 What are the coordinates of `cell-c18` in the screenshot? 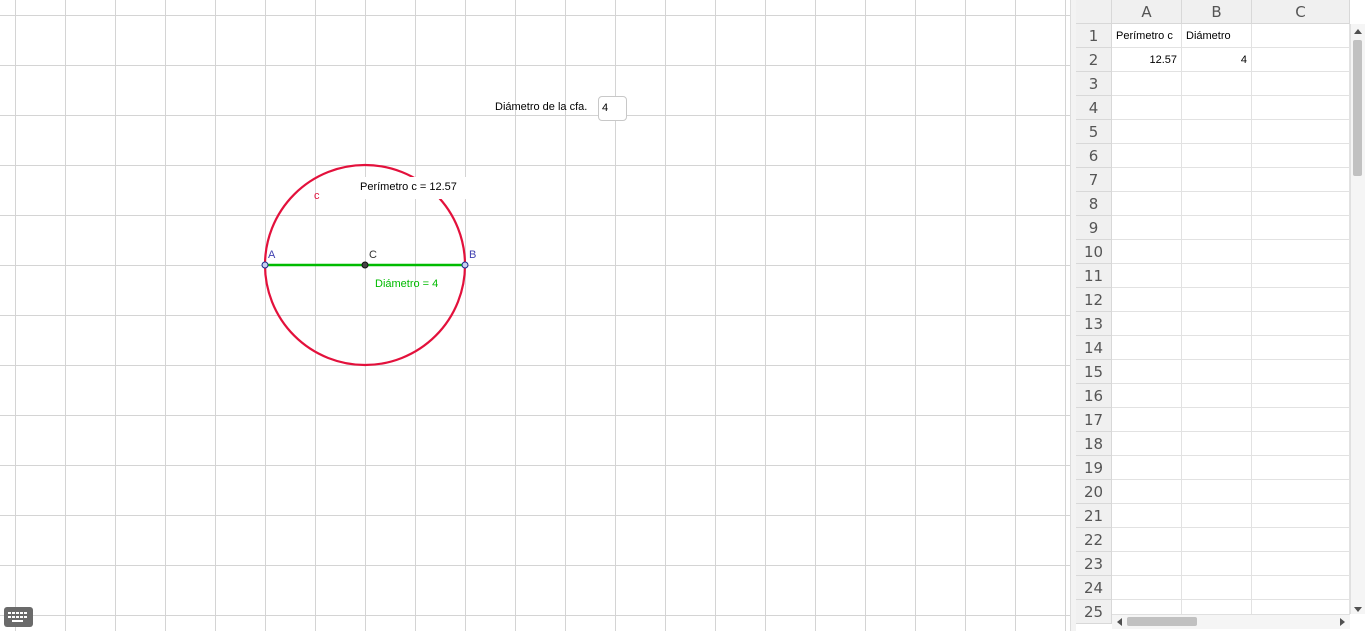 It's located at (1301, 444).